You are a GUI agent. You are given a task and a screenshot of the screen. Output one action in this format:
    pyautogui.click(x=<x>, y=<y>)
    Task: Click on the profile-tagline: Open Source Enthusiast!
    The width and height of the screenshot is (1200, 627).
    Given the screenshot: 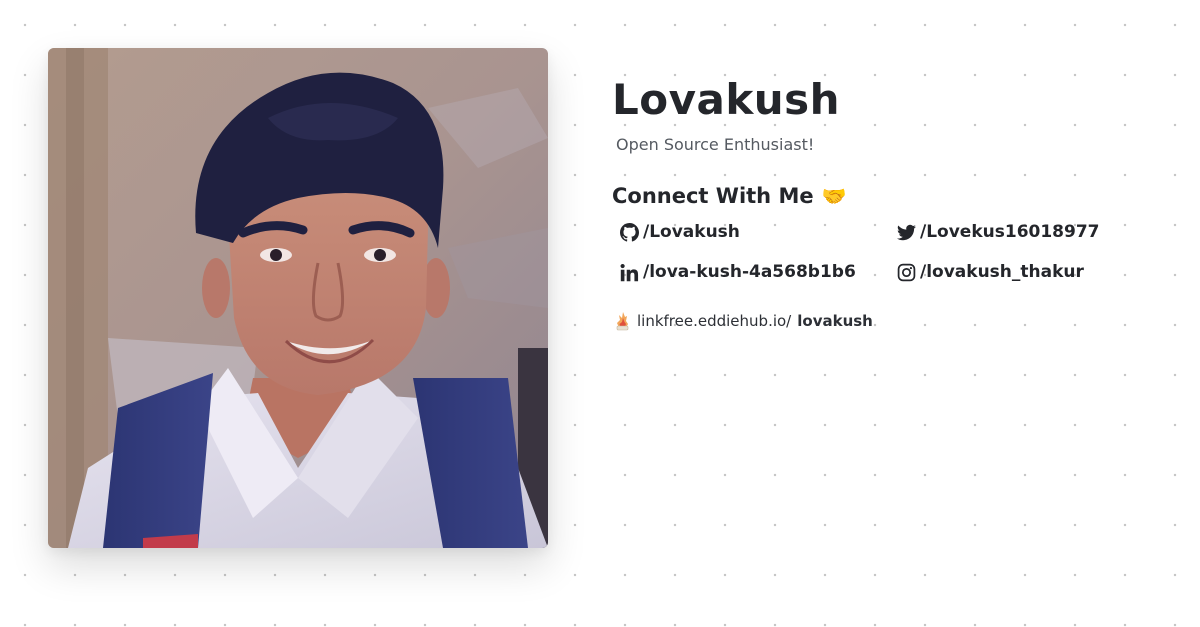 What is the action you would take?
    pyautogui.click(x=715, y=144)
    